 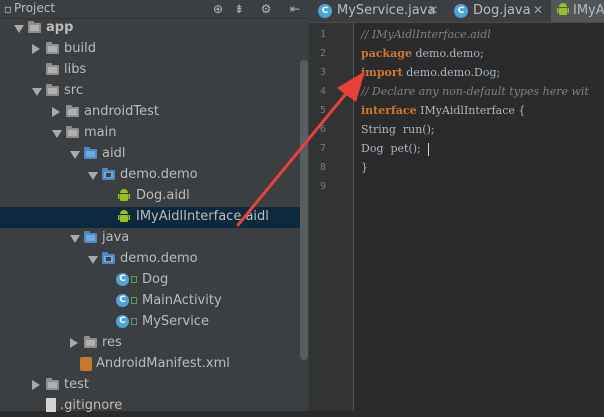 What do you see at coordinates (75, 69) in the screenshot?
I see `tree-item-label: libs` at bounding box center [75, 69].